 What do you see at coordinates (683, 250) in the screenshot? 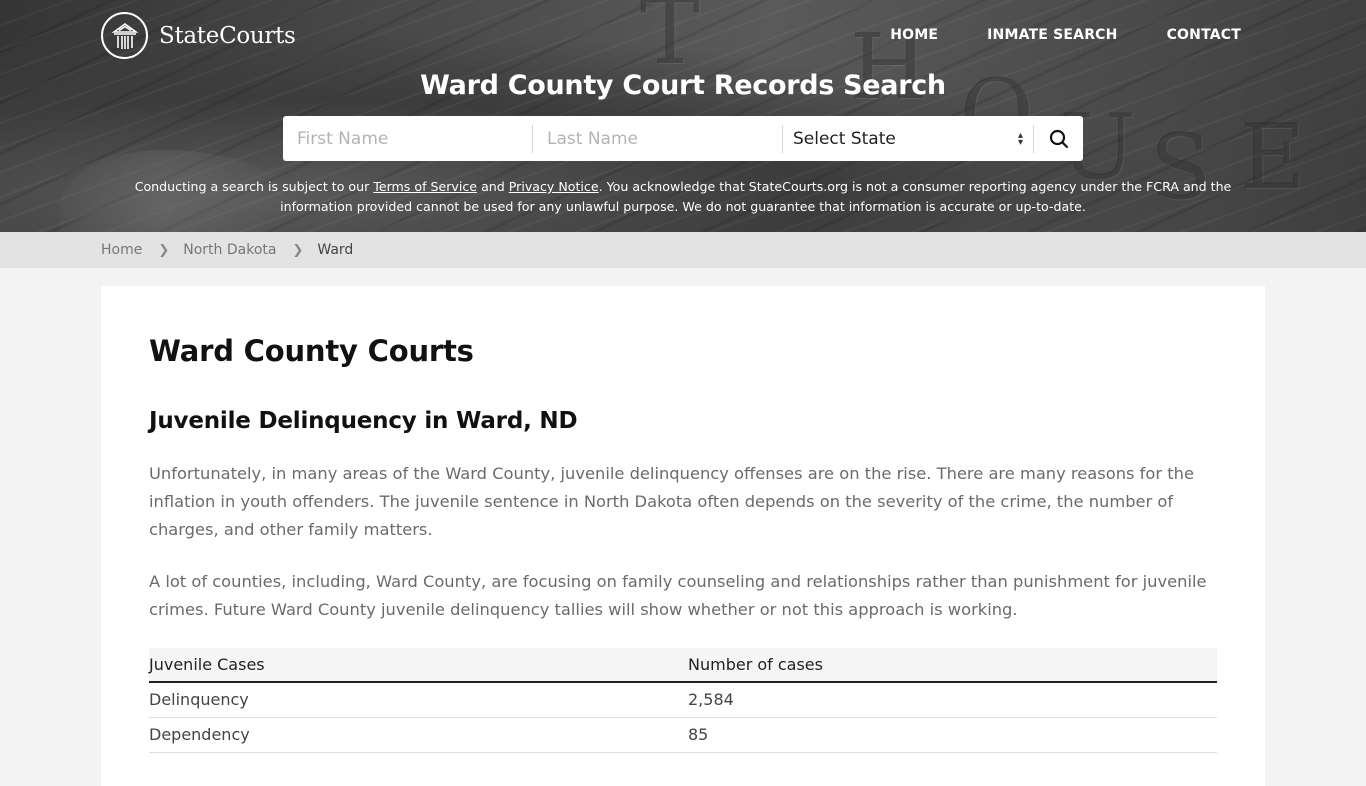
I see `breadcrumb: Home ❯ North Dakota ❯ Ward` at bounding box center [683, 250].